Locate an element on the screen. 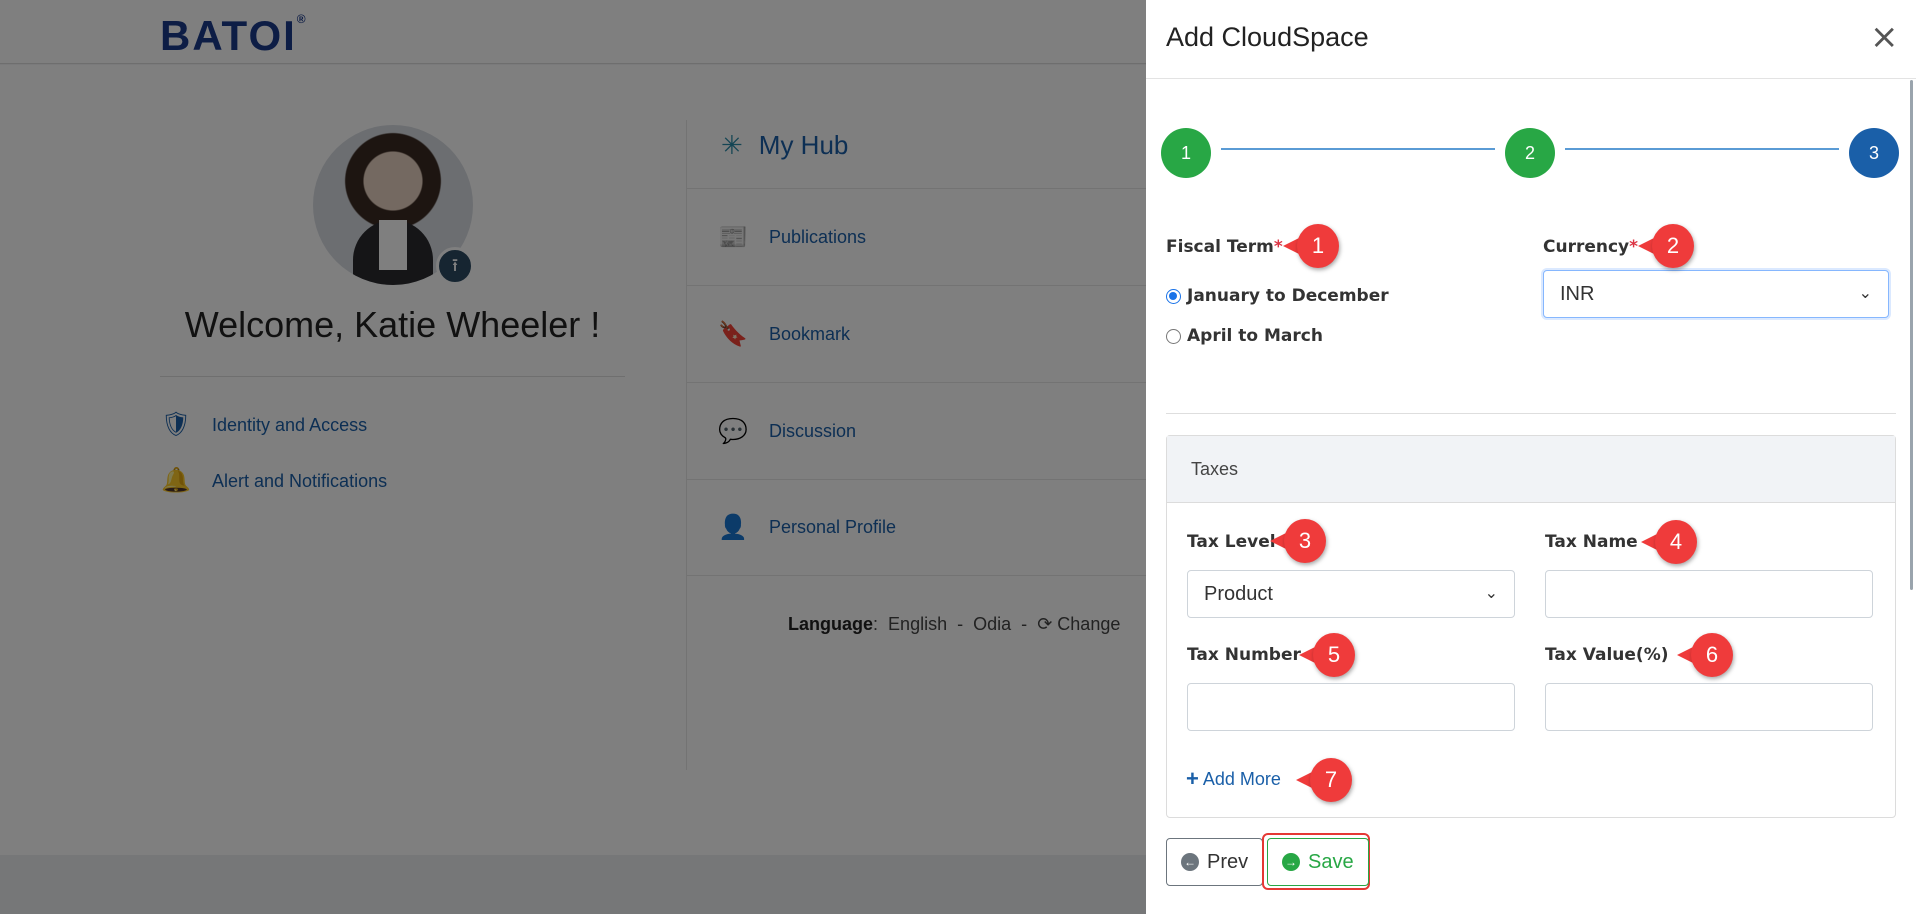 Image resolution: width=1916 pixels, height=914 pixels. tax-level-value: Product is located at coordinates (1238, 594).